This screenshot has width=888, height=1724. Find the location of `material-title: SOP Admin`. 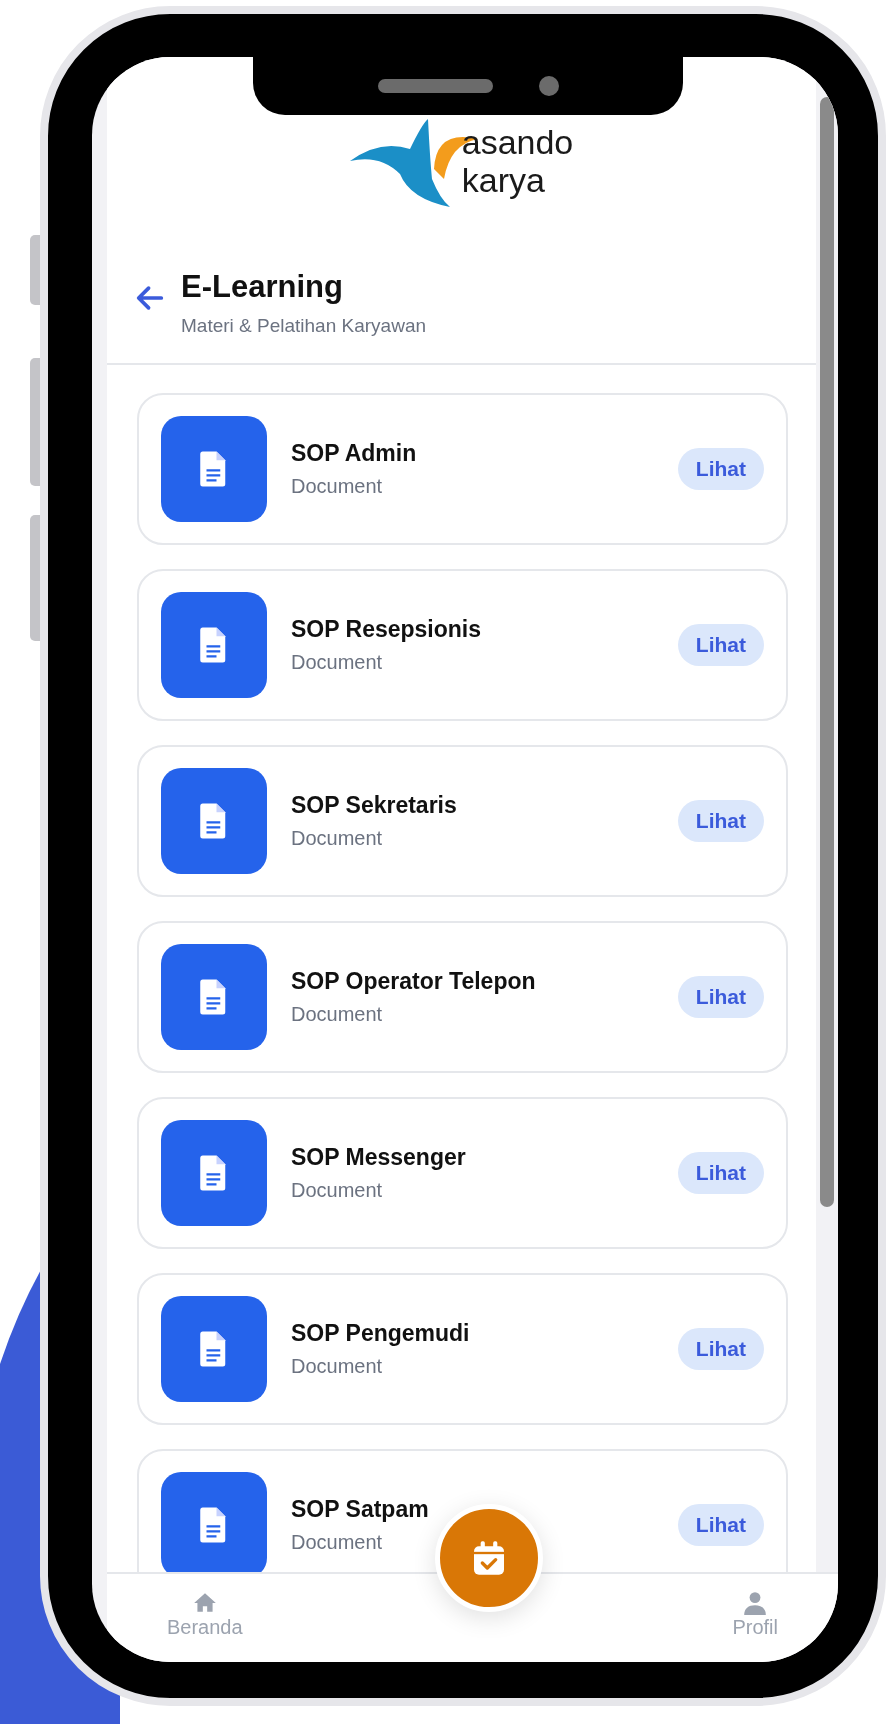

material-title: SOP Admin is located at coordinates (354, 453).